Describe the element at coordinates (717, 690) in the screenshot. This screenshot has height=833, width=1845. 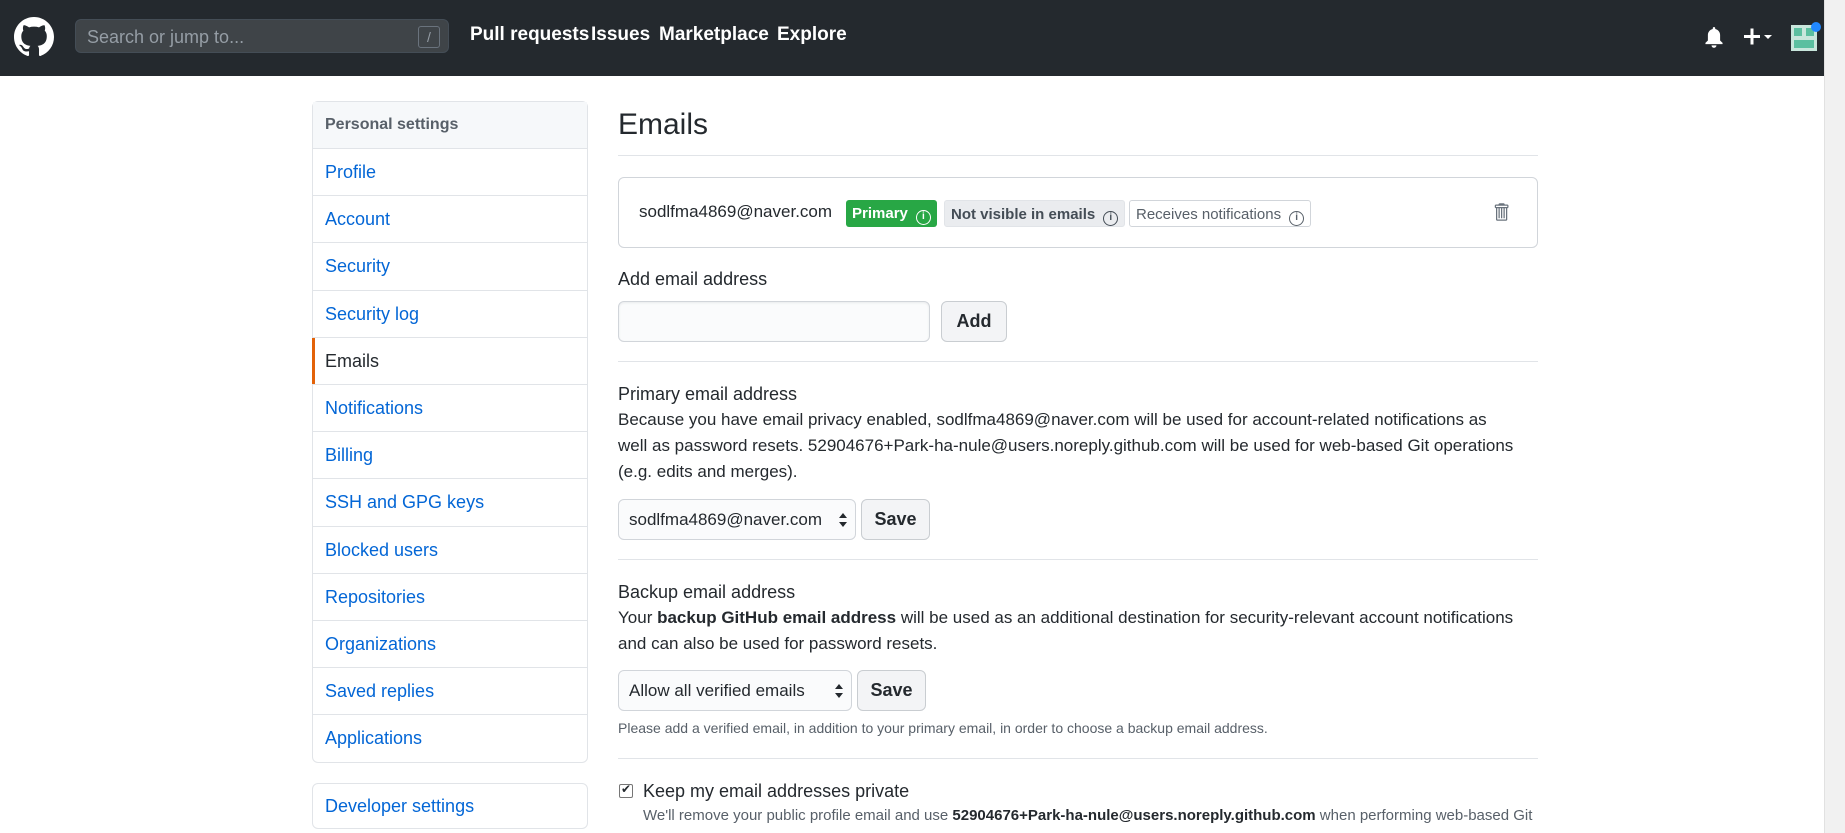
I see `backup-email-select-value: Allow all verified emails` at that location.